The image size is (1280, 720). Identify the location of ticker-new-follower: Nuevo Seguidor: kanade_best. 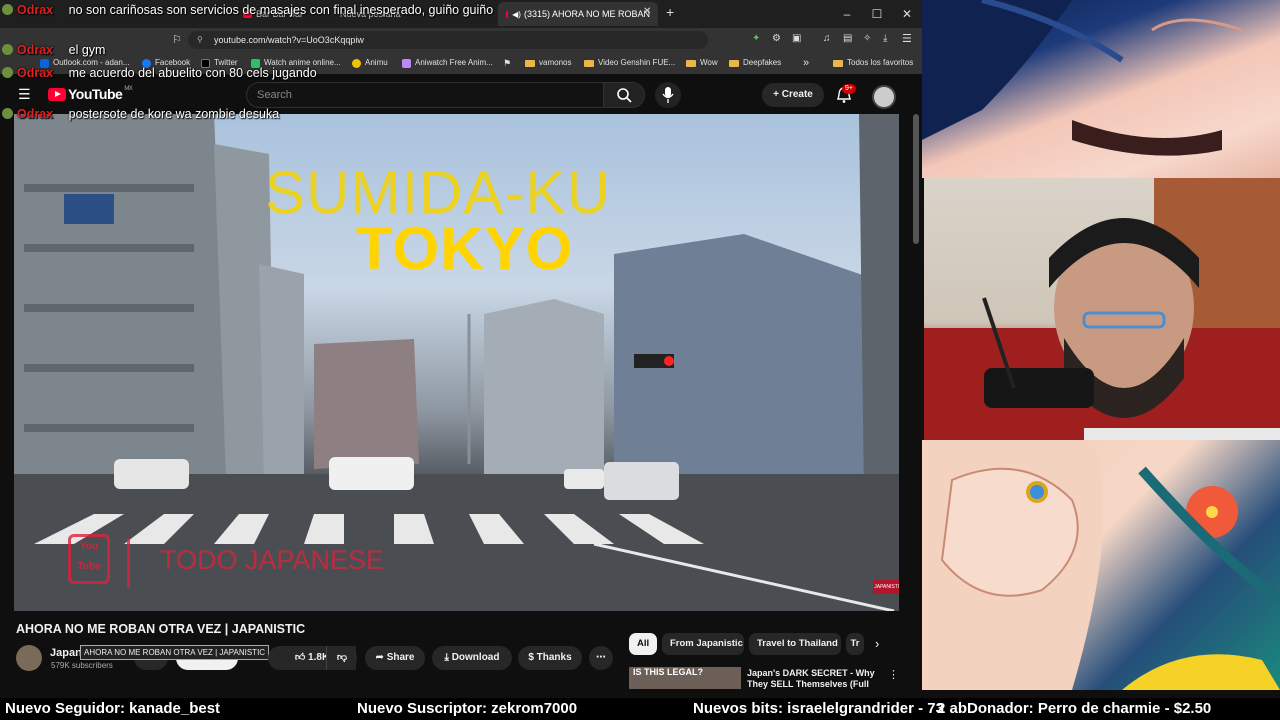
(113, 708).